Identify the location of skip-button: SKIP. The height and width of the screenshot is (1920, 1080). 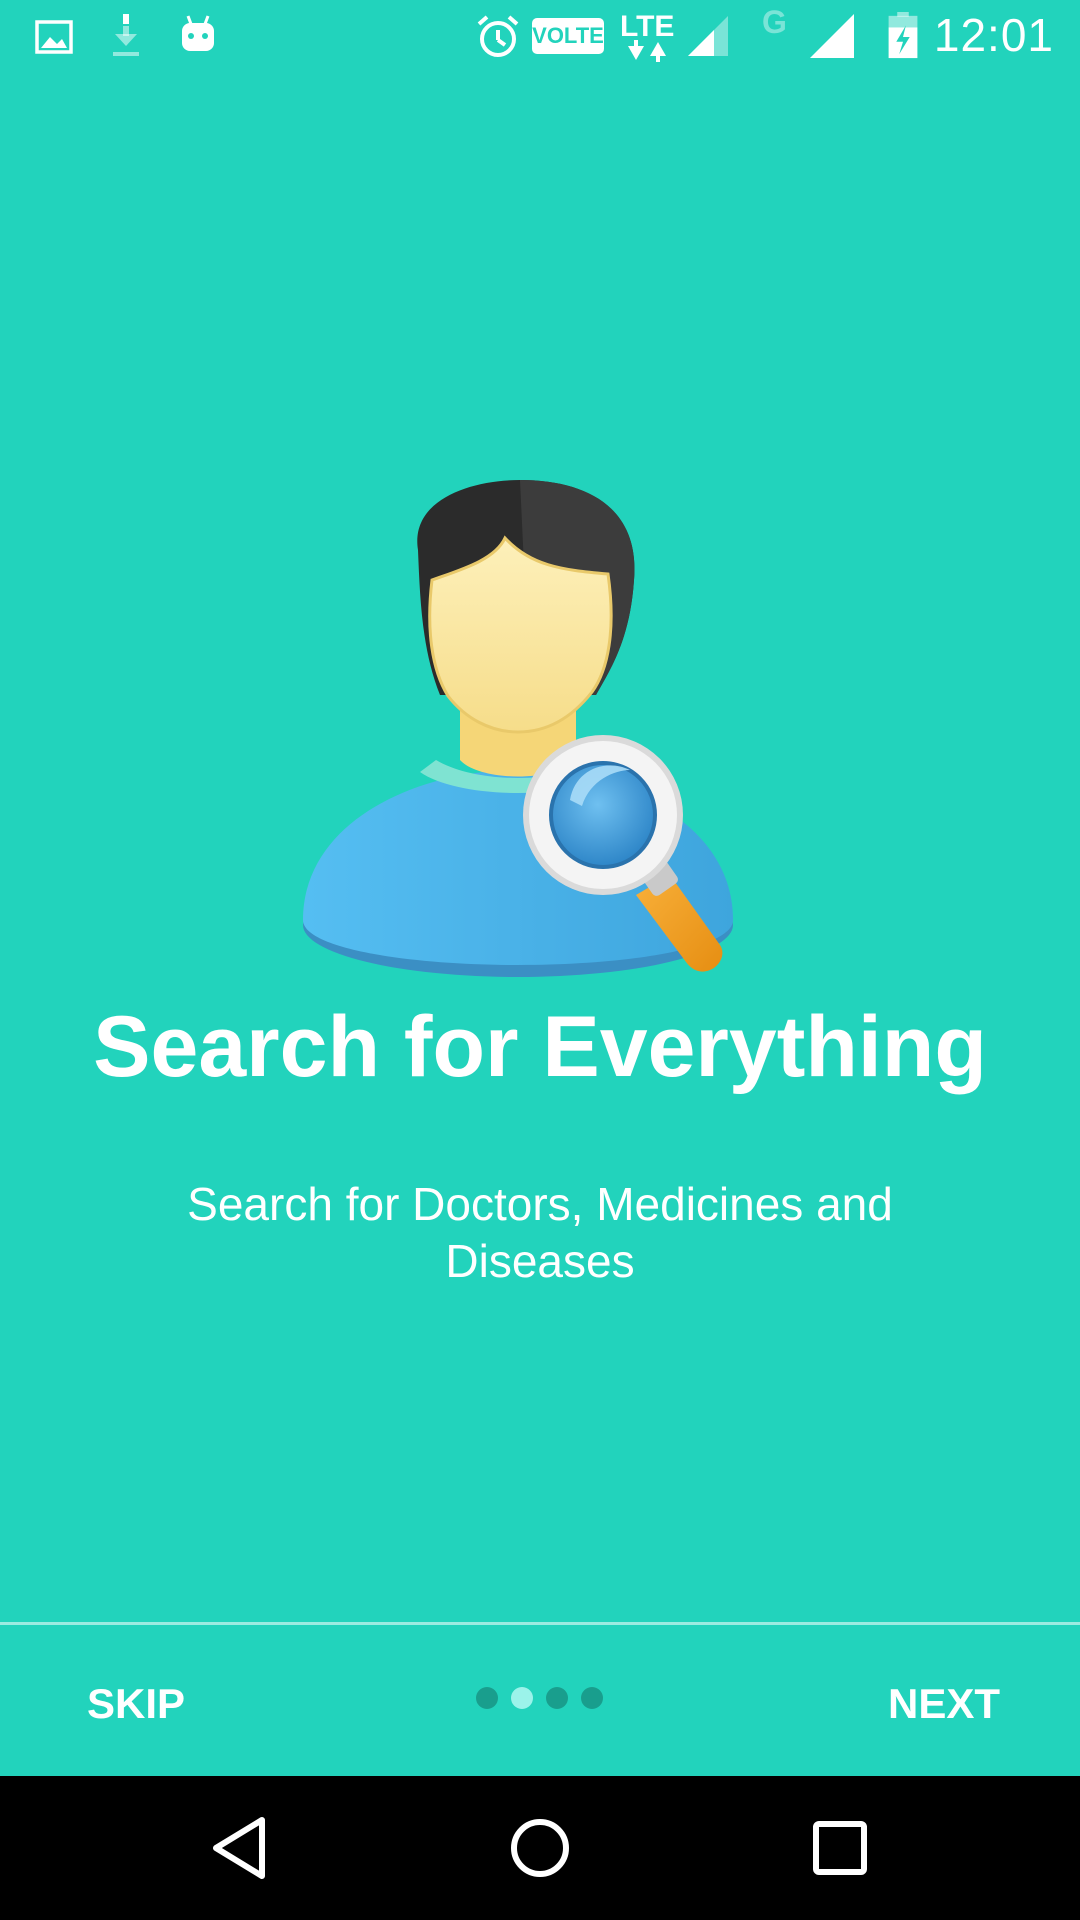
(136, 1704).